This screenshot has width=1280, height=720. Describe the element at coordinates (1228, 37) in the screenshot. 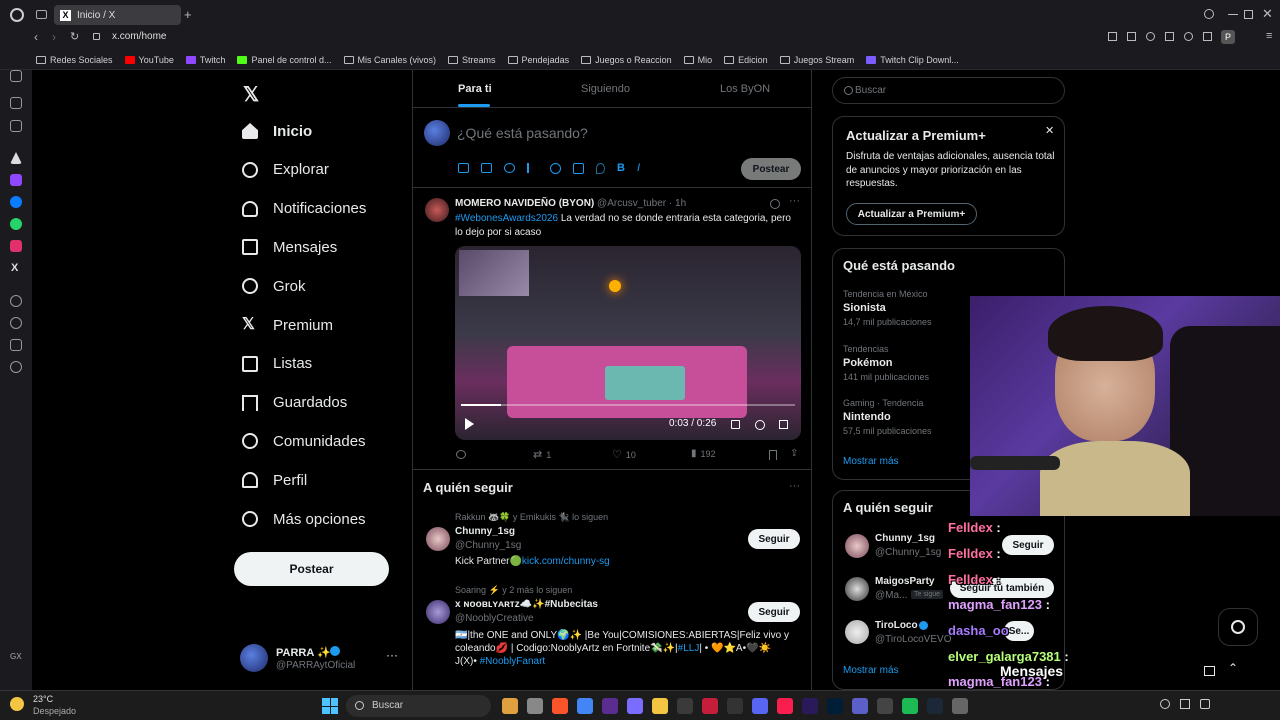

I see `profile-avatar: P` at that location.